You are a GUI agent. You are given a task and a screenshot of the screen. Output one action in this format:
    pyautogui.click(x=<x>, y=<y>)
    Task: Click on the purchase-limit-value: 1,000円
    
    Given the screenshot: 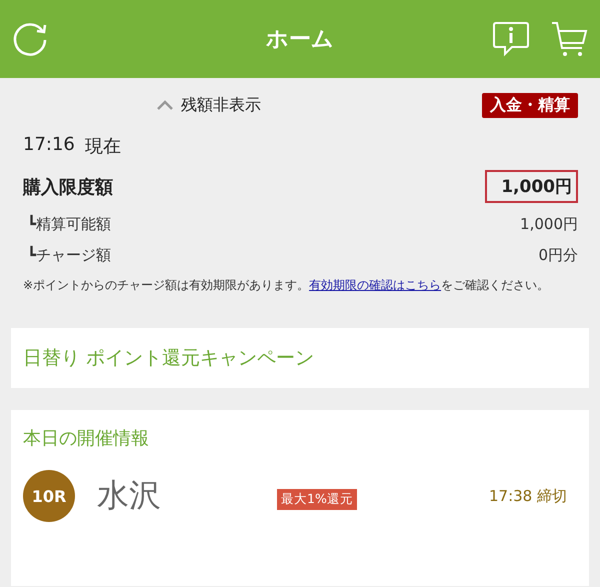 What is the action you would take?
    pyautogui.click(x=531, y=186)
    